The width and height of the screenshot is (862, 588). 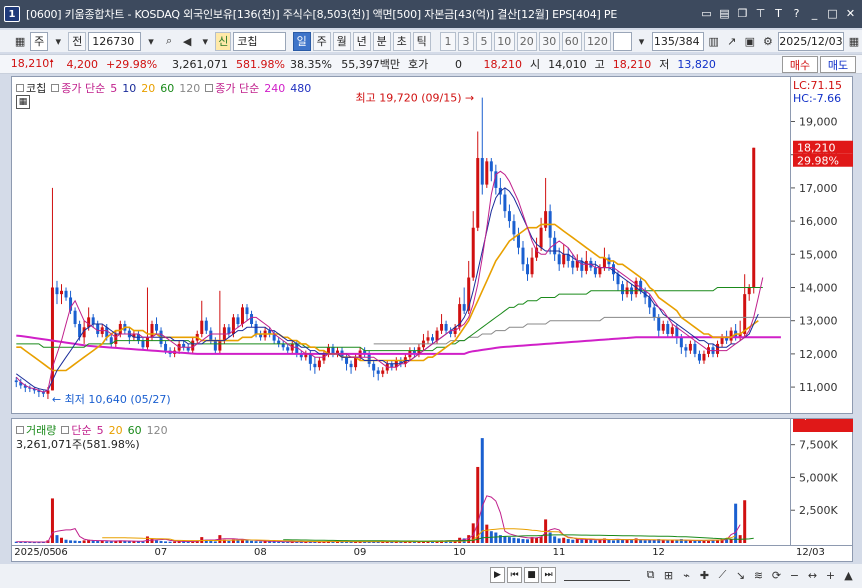 What do you see at coordinates (776, 575) in the screenshot?
I see `rotate-icon: ⟳` at bounding box center [776, 575].